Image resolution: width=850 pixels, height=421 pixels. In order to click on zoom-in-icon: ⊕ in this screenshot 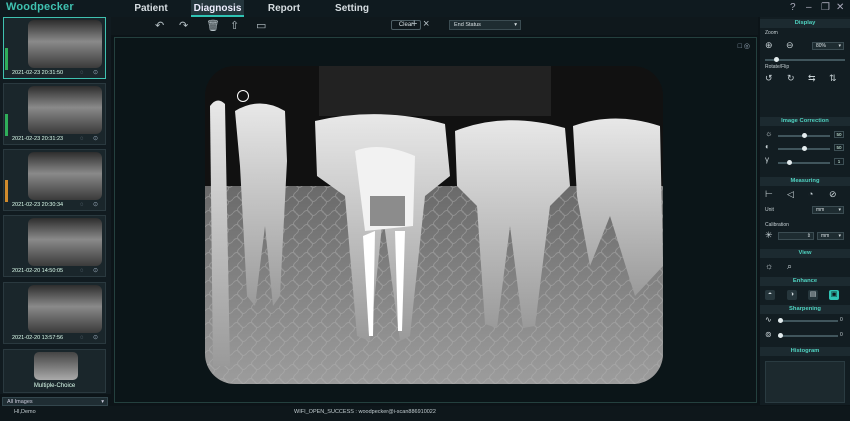, I will do `click(769, 45)`.